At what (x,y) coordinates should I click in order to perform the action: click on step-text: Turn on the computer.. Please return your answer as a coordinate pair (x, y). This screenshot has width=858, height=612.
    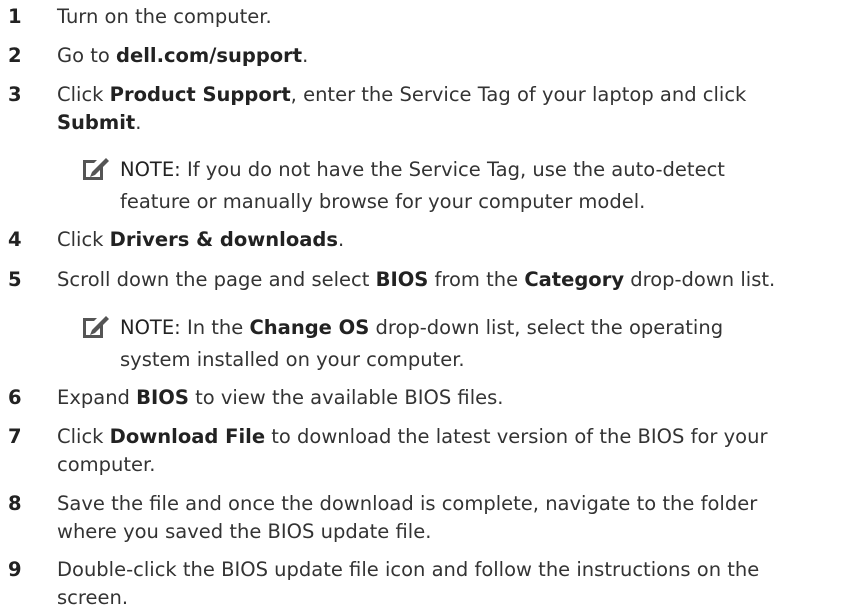
    Looking at the image, I should click on (164, 16).